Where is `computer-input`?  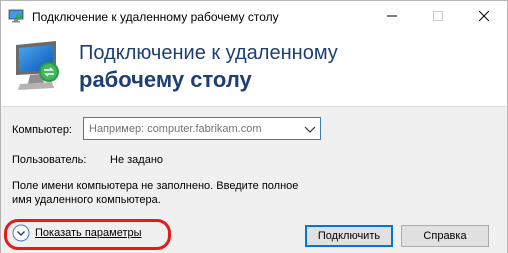
computer-input is located at coordinates (193, 128).